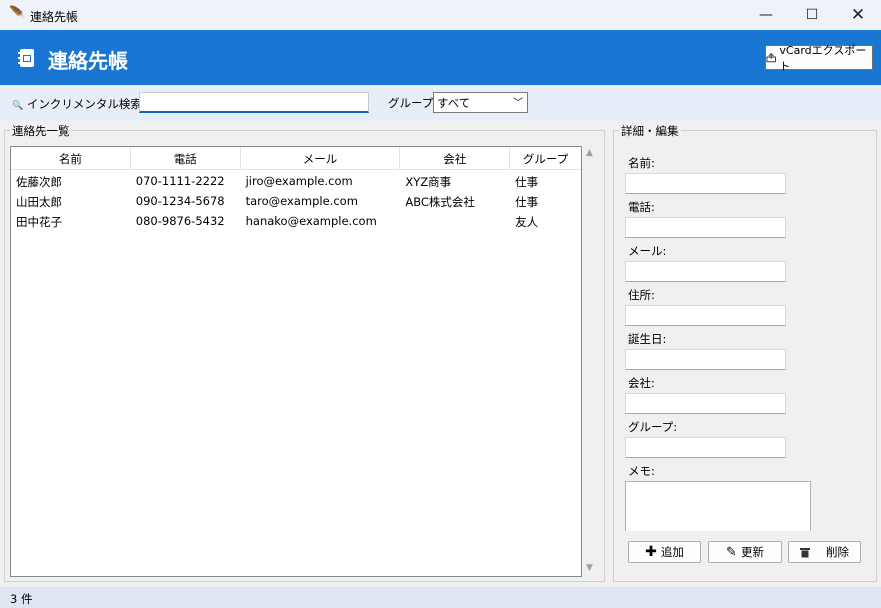 This screenshot has height=608, width=881. What do you see at coordinates (39, 182) in the screenshot?
I see `cell-name: 佐藤次郎` at bounding box center [39, 182].